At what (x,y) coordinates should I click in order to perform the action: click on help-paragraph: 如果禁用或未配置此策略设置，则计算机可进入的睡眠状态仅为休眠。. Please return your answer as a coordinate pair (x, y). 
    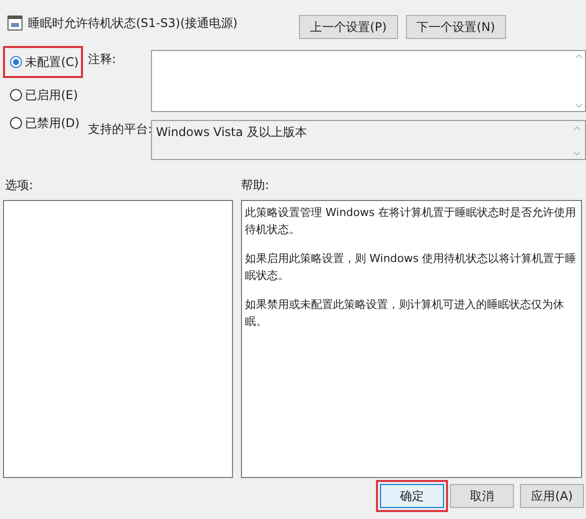
    Looking at the image, I should click on (405, 313).